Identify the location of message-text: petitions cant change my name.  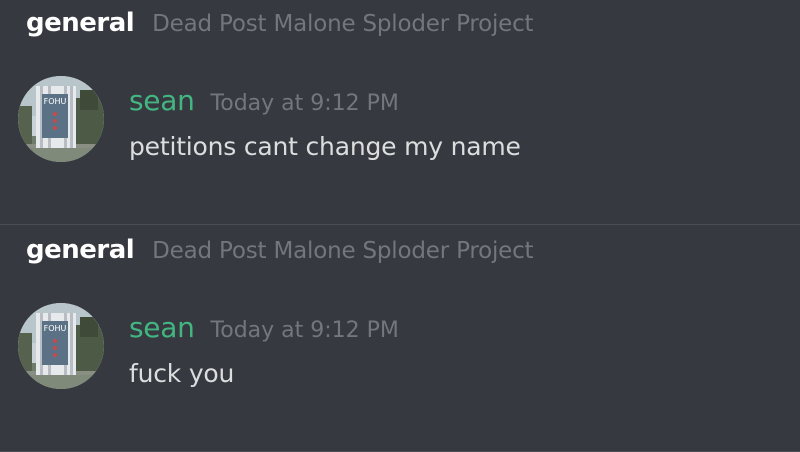
(325, 146).